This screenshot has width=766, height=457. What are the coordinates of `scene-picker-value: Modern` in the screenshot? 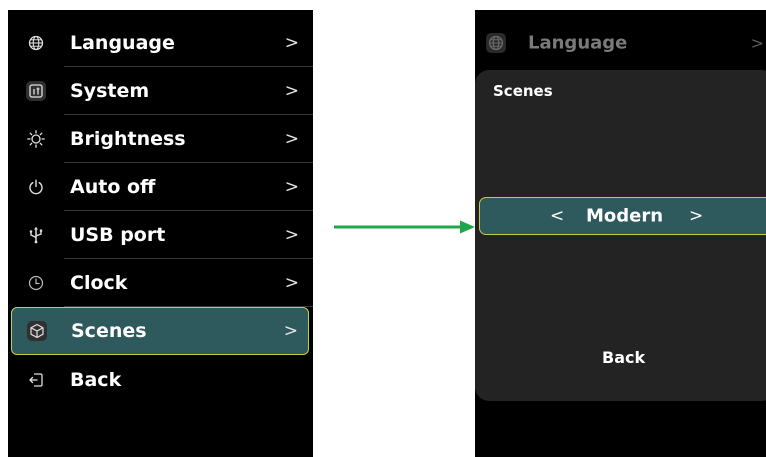 It's located at (625, 216).